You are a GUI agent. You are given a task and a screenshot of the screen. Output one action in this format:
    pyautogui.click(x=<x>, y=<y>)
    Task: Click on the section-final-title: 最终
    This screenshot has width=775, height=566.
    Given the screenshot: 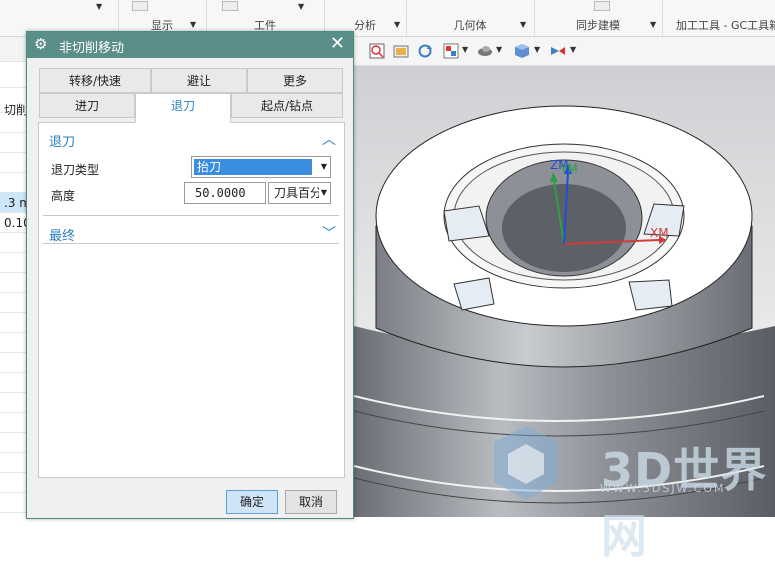 What is the action you would take?
    pyautogui.click(x=62, y=236)
    